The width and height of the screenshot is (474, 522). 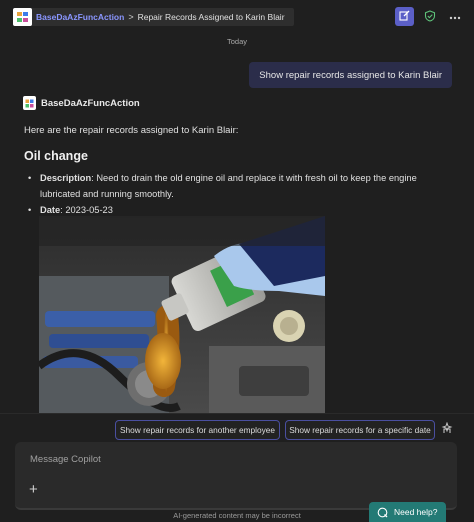 I want to click on edit-icon, so click(x=404, y=16).